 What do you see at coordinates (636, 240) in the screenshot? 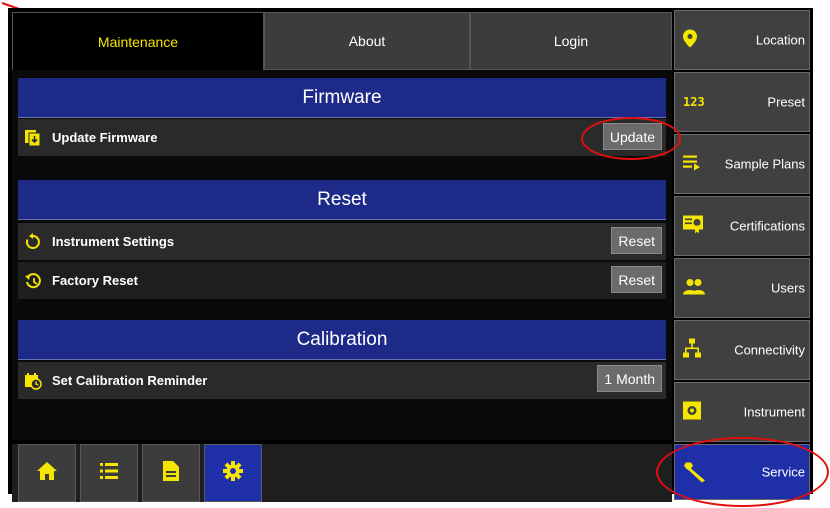
I see `reset-instrument-button: Reset` at bounding box center [636, 240].